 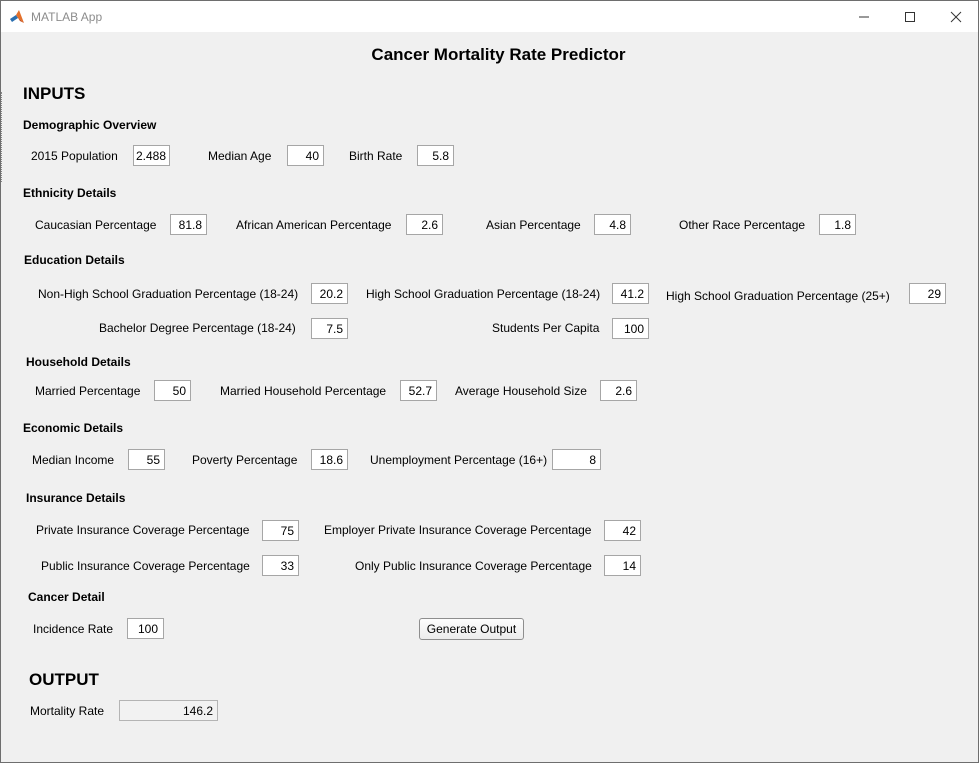 What do you see at coordinates (459, 460) in the screenshot?
I see `unemployment-label: Unemployment Percentage (16+)` at bounding box center [459, 460].